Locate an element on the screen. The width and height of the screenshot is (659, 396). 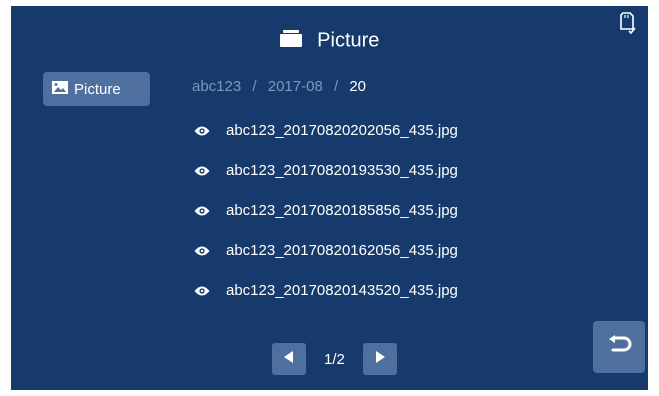
page-title: Picture is located at coordinates (348, 40).